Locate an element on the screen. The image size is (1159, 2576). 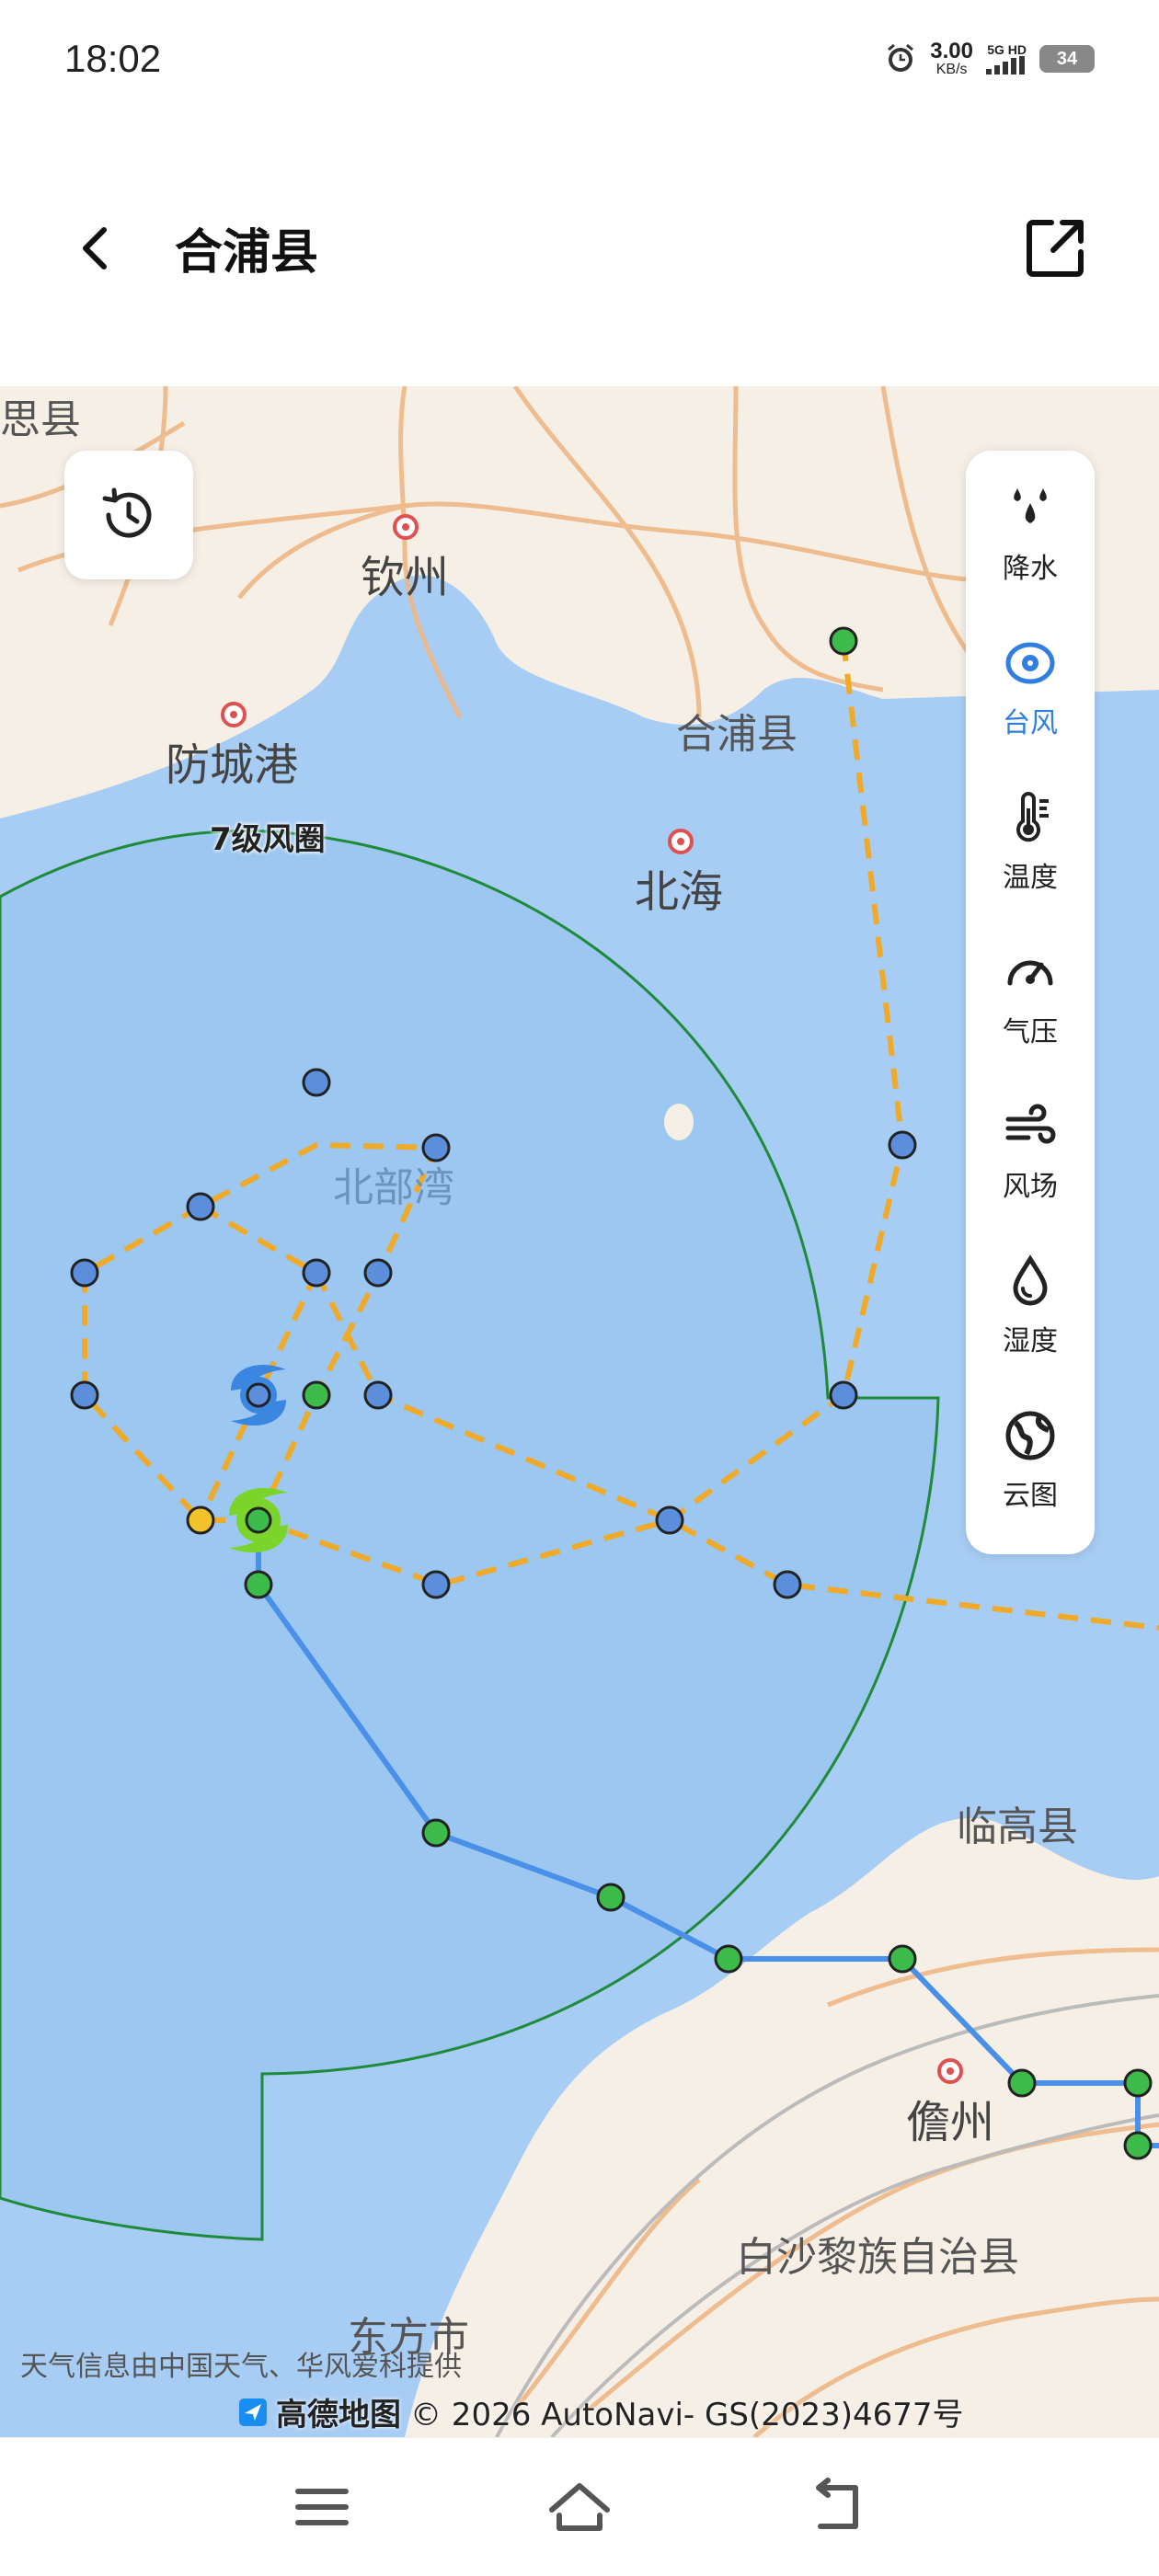
map-label-baisha: 白沙黎族自治县 is located at coordinates (877, 2257).